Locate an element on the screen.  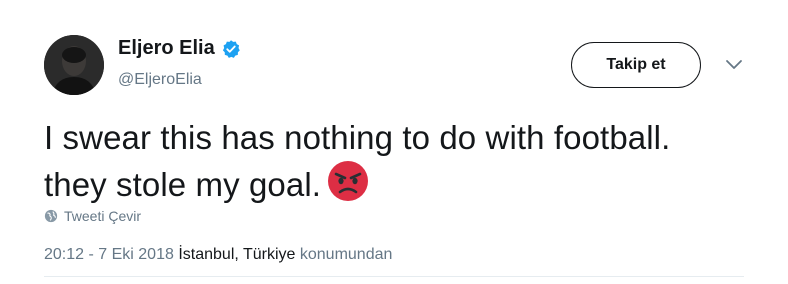
tweet-text-line-2: they stole my goal. is located at coordinates (394, 183).